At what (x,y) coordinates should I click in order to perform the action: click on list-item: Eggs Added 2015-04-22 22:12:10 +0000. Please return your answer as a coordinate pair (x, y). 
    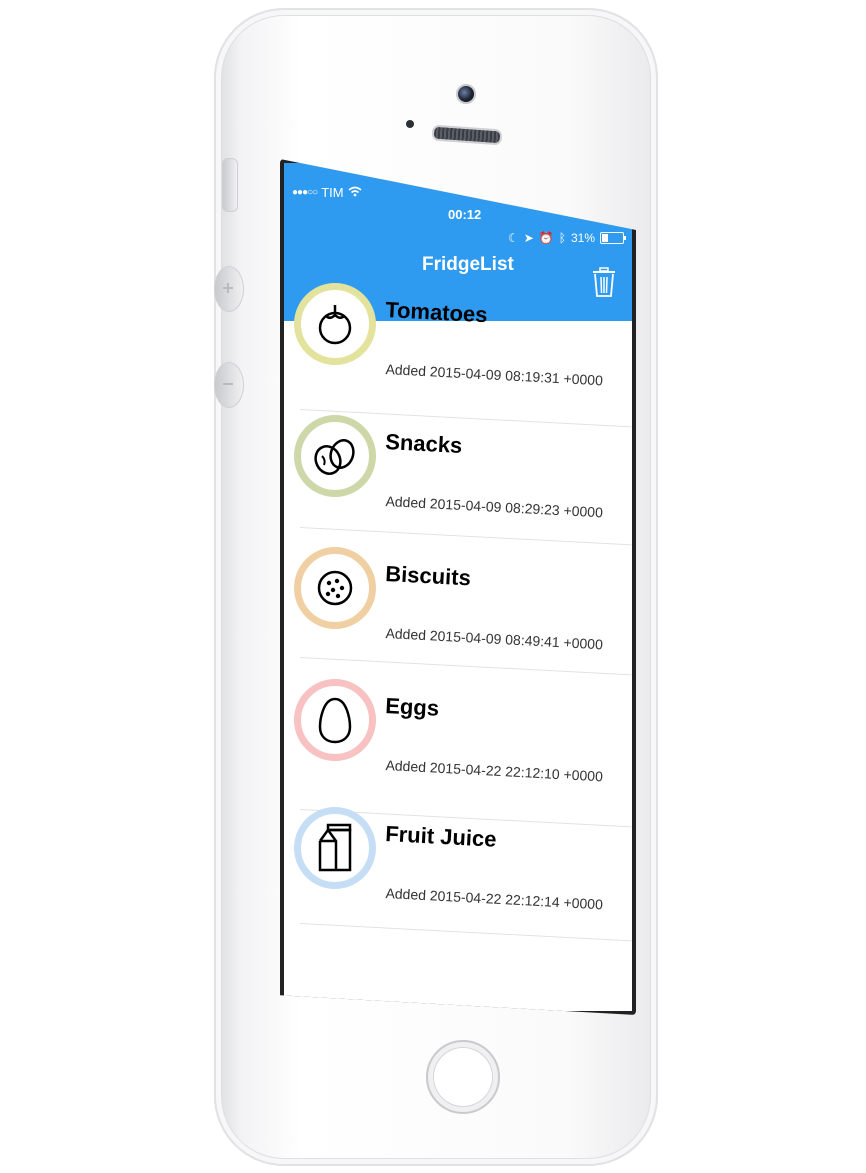
    Looking at the image, I should click on (458, 739).